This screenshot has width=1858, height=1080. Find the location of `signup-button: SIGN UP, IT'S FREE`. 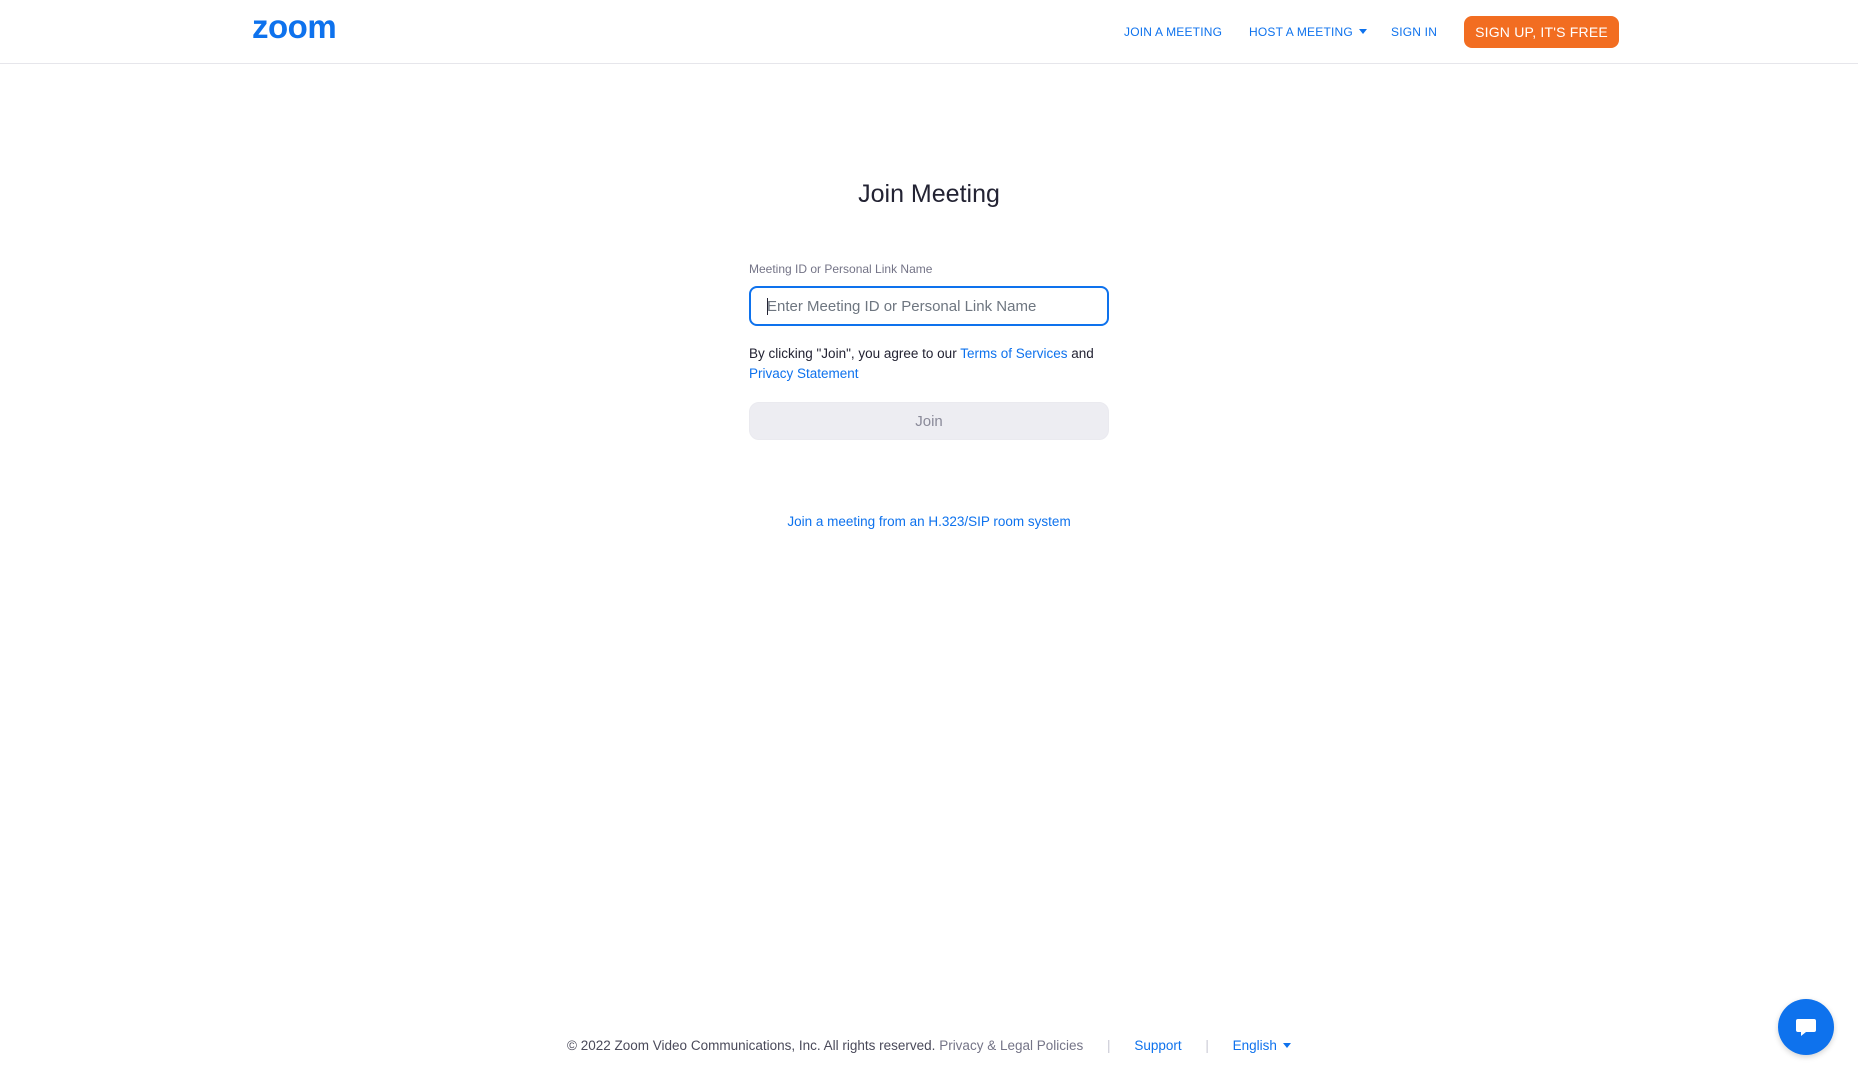

signup-button: SIGN UP, IT'S FREE is located at coordinates (1541, 32).